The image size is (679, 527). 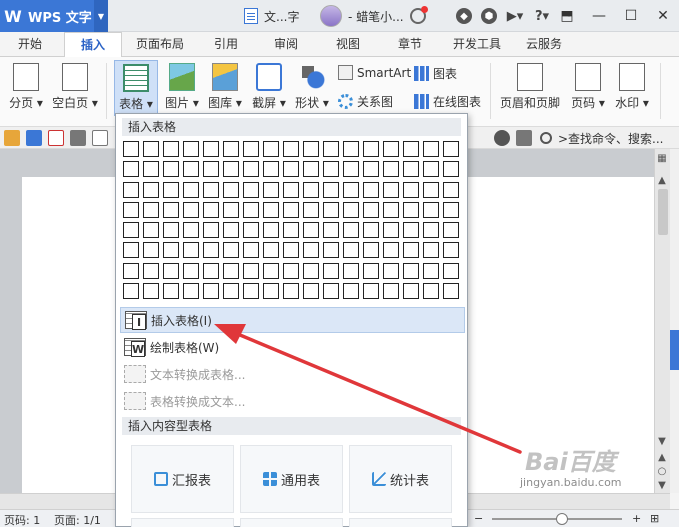 What do you see at coordinates (136, 88) in the screenshot?
I see `table-button: 表格 ▾` at bounding box center [136, 88].